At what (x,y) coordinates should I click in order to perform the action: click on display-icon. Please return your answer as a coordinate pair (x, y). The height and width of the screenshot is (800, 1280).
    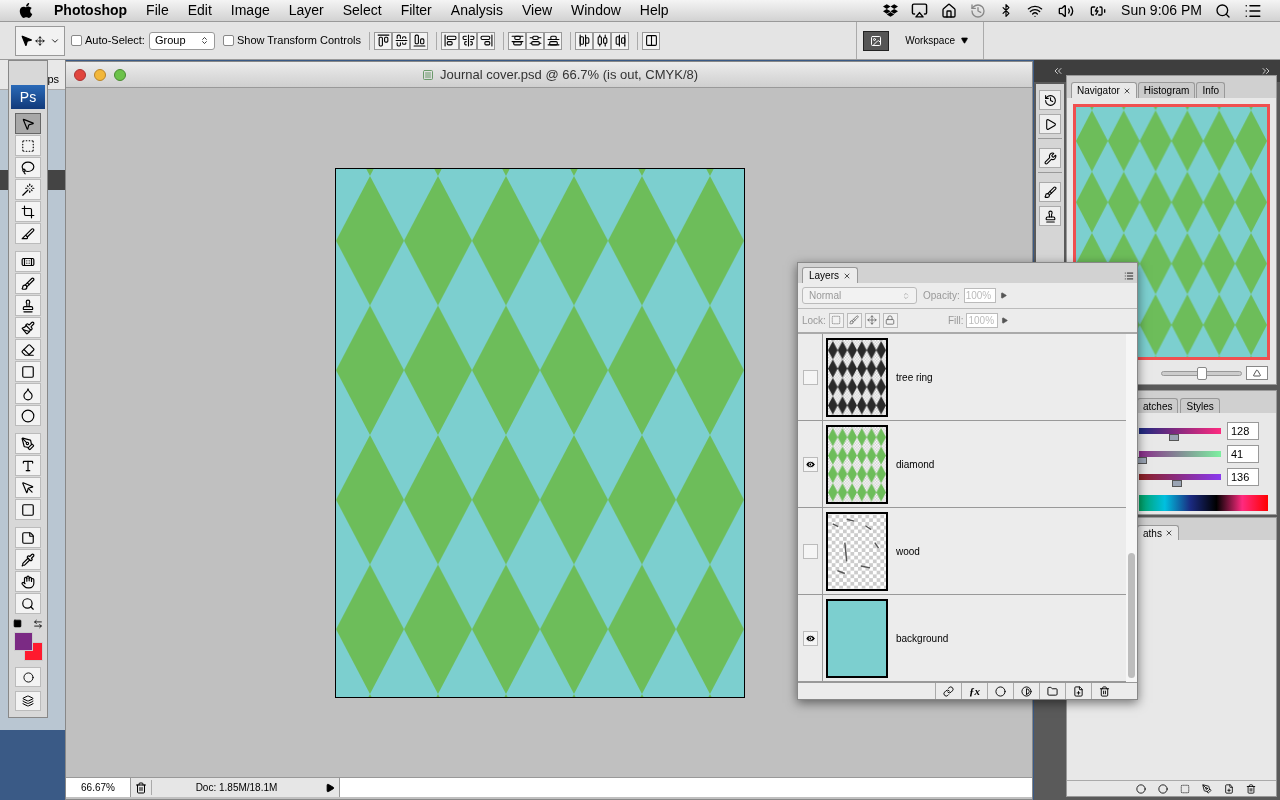
    Looking at the image, I should click on (920, 10).